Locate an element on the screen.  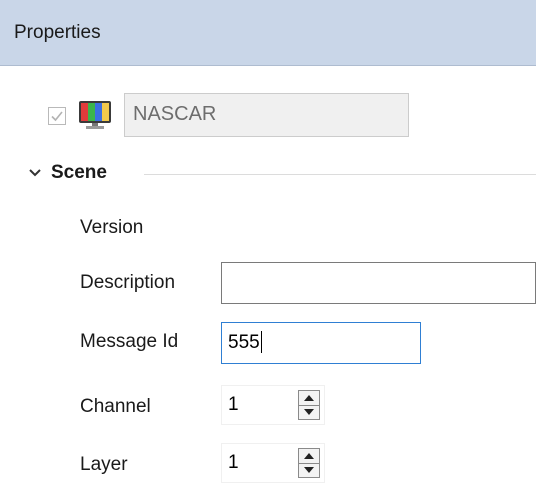
object-enabled-checkbox is located at coordinates (57, 116).